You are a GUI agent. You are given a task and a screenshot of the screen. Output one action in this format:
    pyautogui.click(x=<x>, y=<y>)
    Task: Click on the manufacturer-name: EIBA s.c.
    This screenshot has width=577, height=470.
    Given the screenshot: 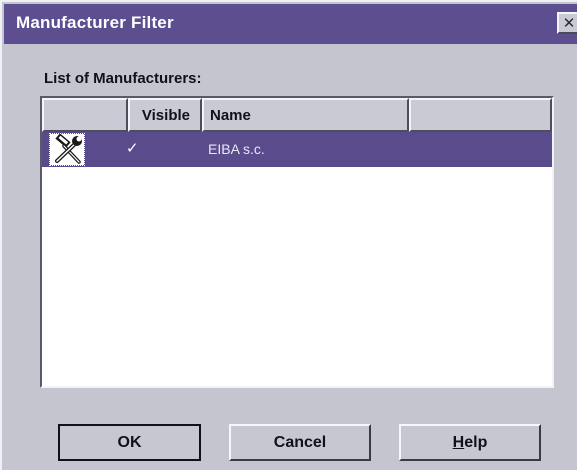 What is the action you would take?
    pyautogui.click(x=236, y=149)
    